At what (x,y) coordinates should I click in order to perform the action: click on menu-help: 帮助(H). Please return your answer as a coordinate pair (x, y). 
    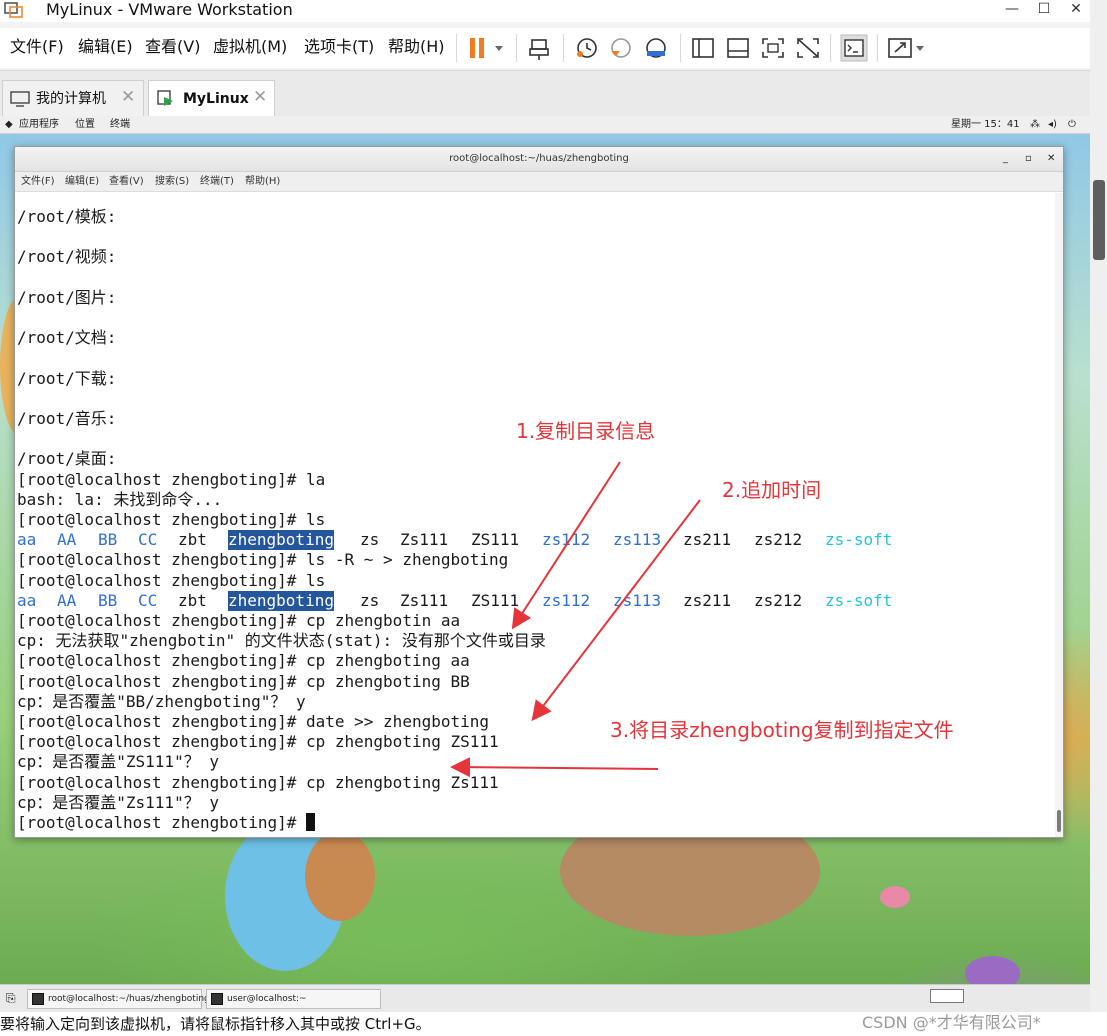
    Looking at the image, I should click on (416, 47).